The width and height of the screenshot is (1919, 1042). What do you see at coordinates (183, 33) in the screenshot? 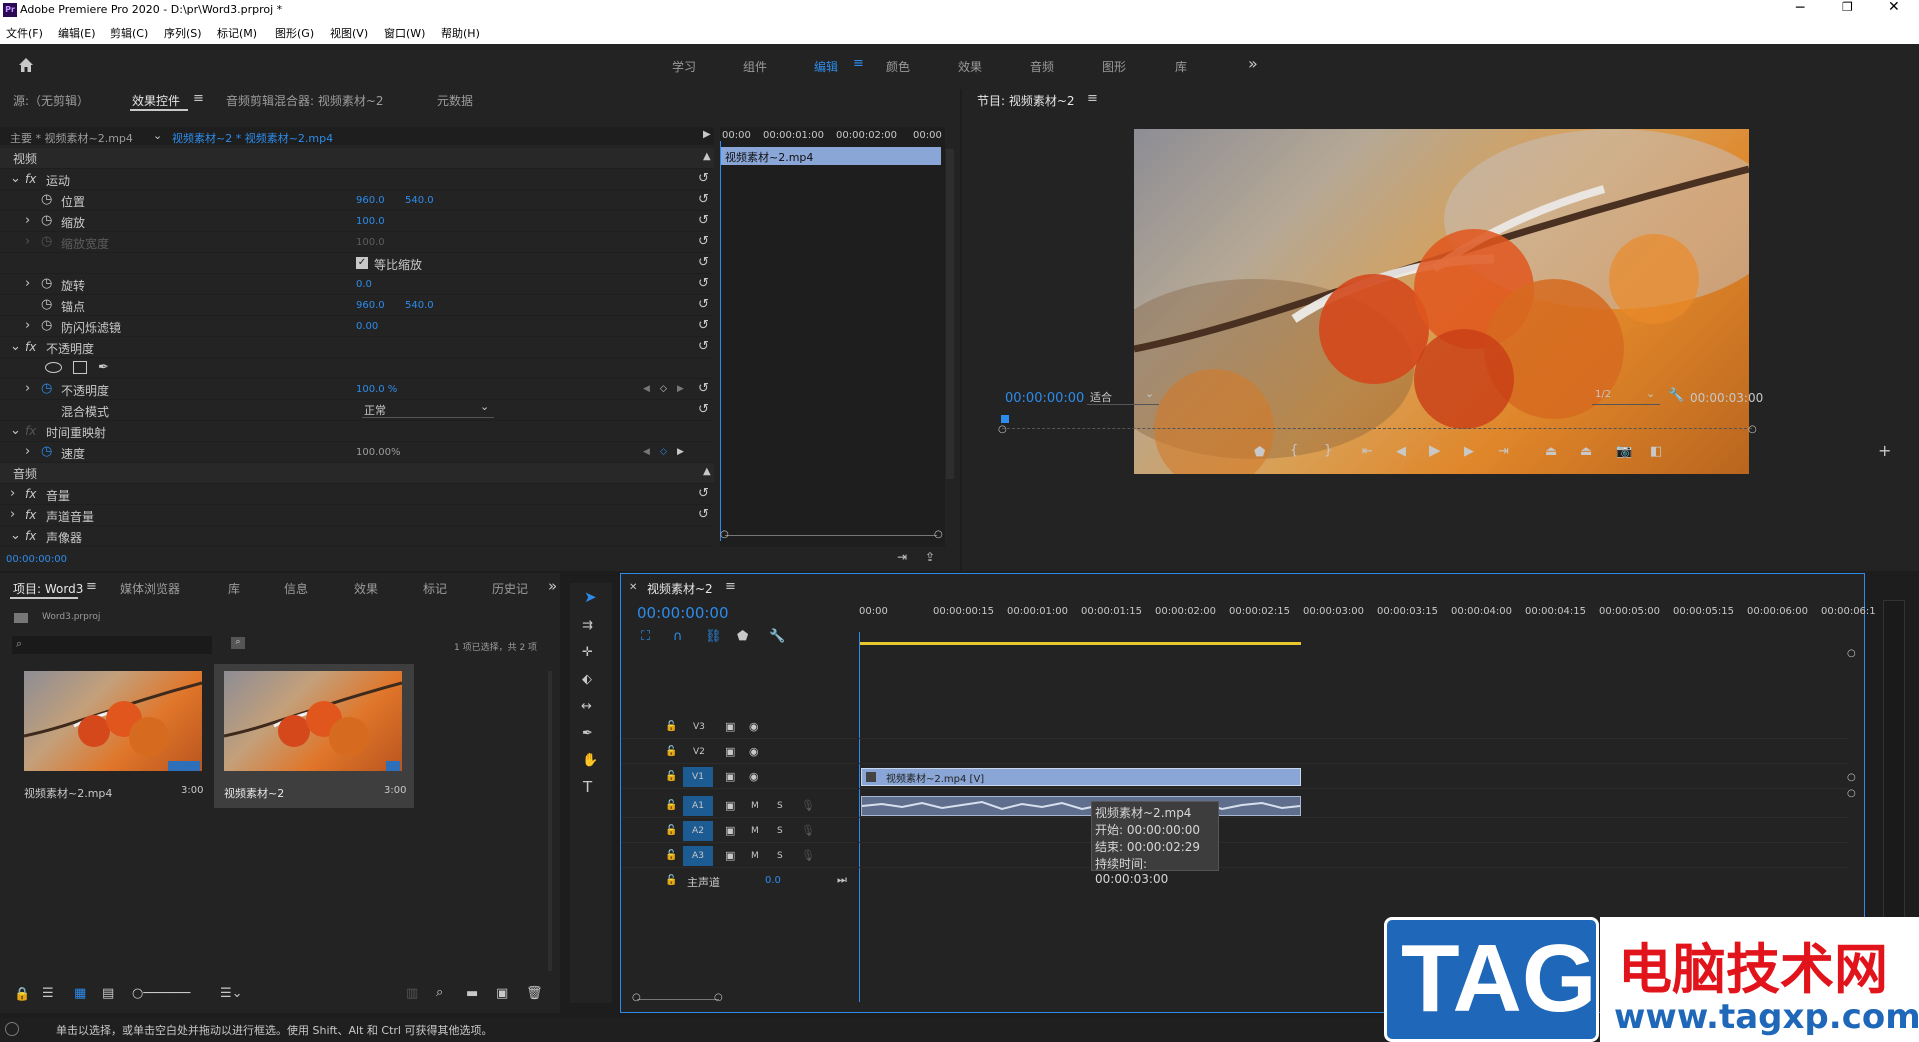
I see `menu-sequence: 序列(S)` at bounding box center [183, 33].